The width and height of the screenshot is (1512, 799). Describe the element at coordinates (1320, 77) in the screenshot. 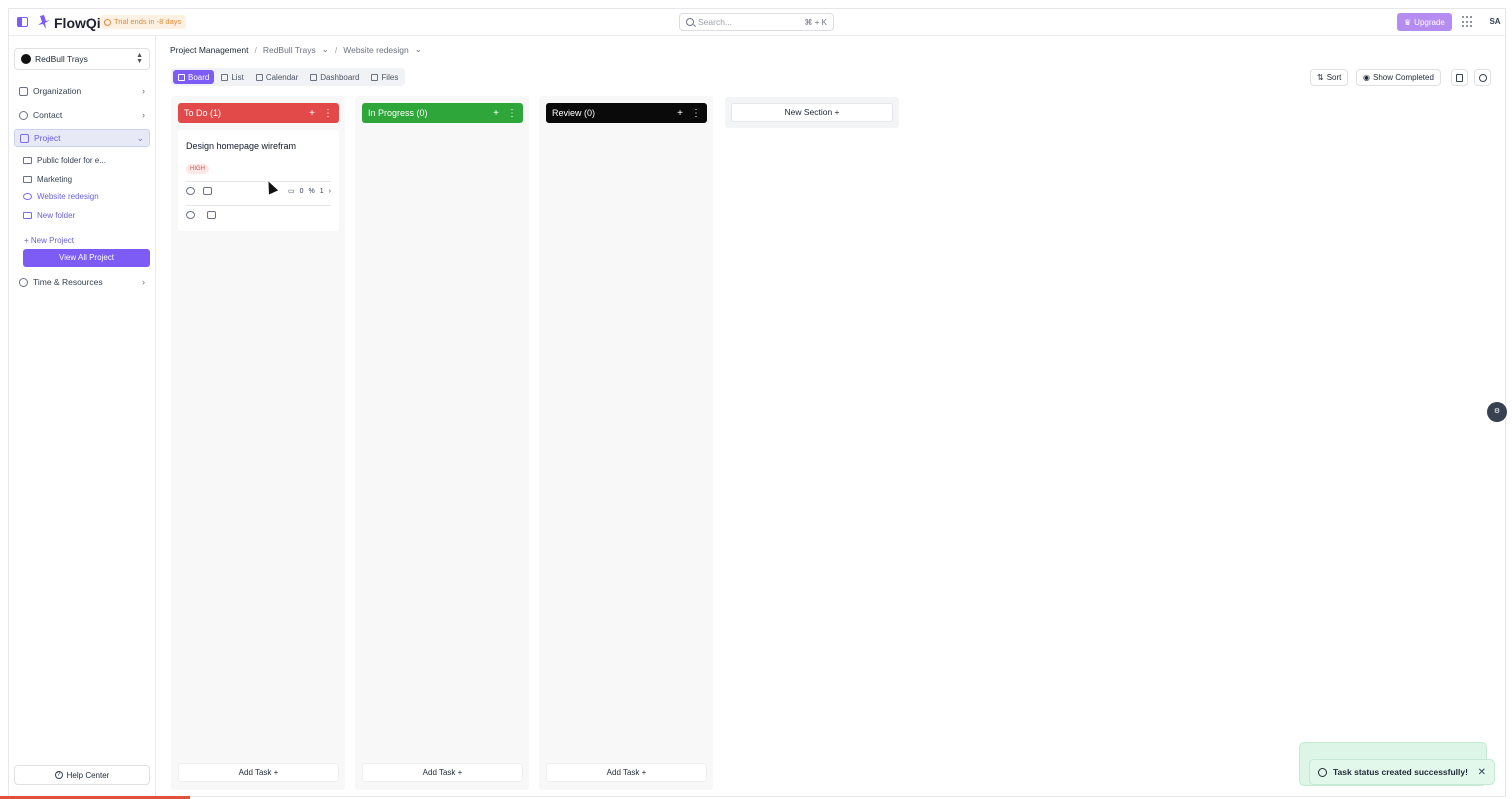

I see `sort-icon: ⇅` at that location.